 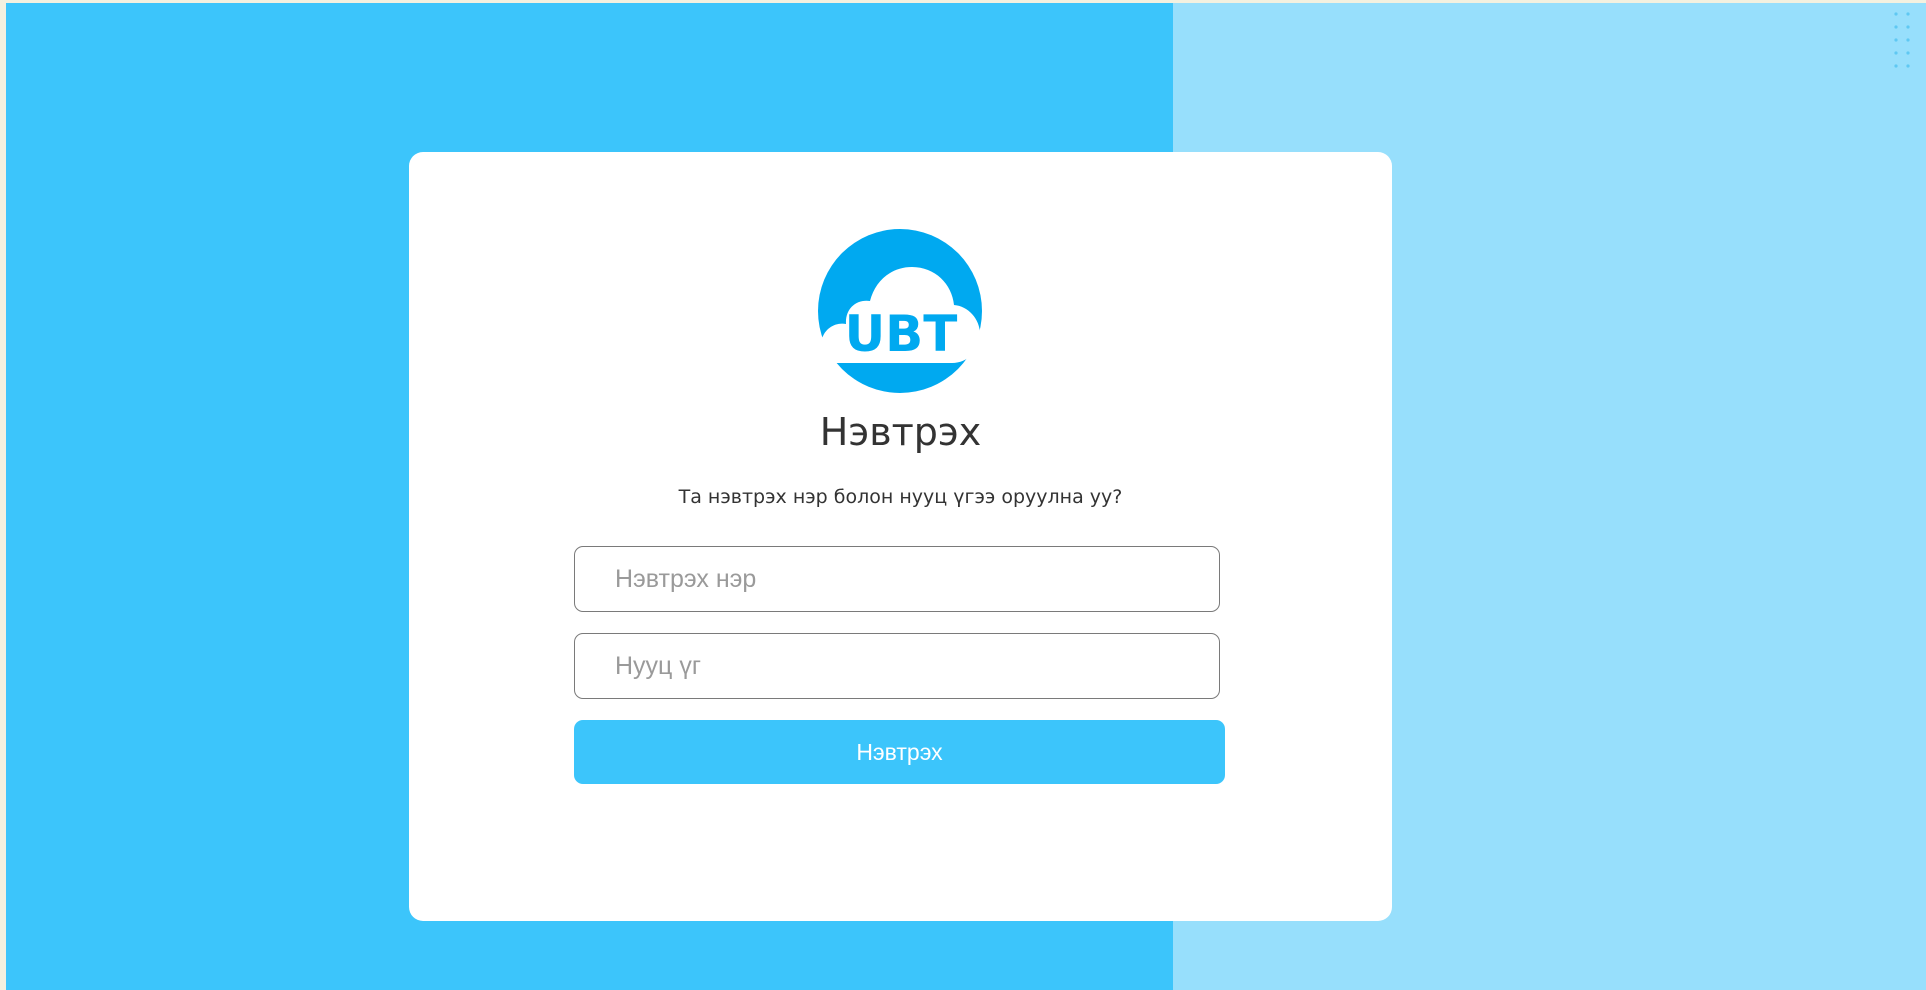 What do you see at coordinates (1902, 40) in the screenshot?
I see `dots-decoration-icon` at bounding box center [1902, 40].